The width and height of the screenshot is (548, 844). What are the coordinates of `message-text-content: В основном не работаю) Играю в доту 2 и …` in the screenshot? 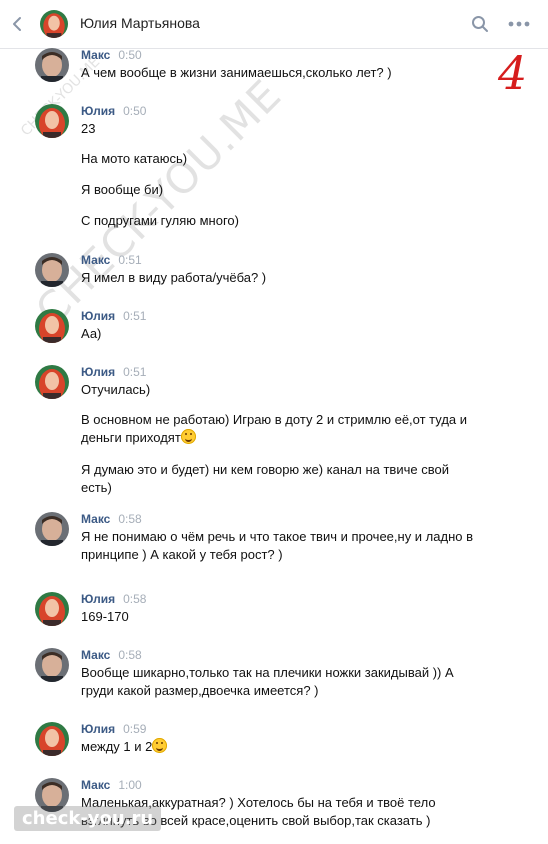 It's located at (276, 428).